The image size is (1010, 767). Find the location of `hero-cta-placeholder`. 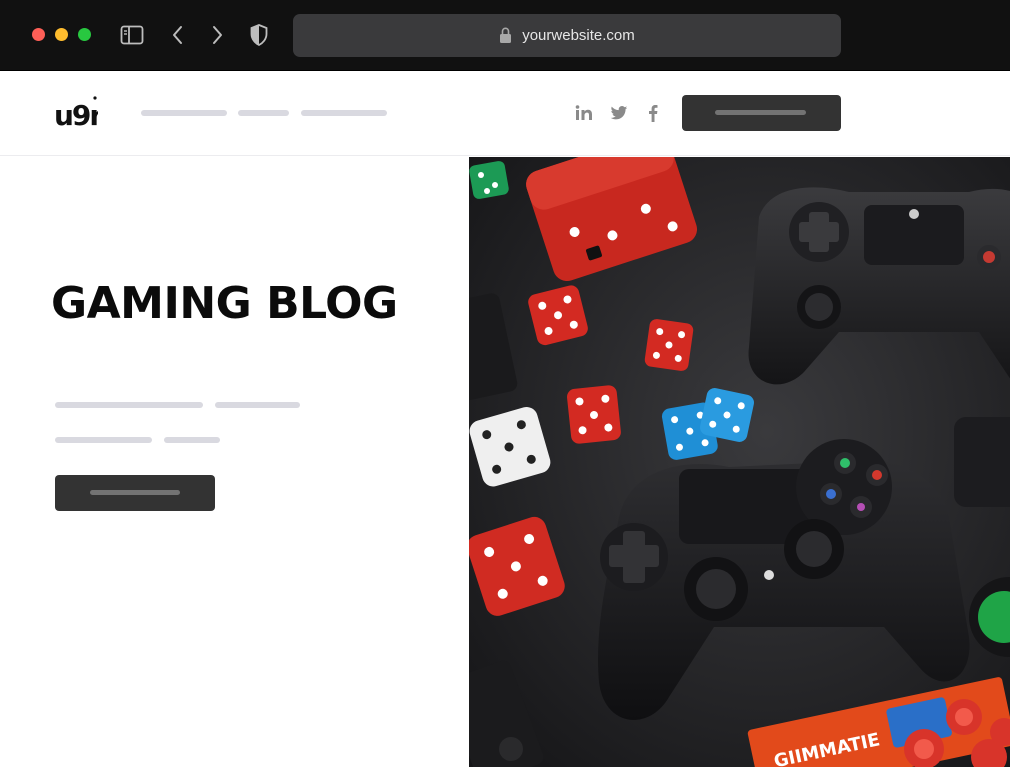

hero-cta-placeholder is located at coordinates (135, 492).